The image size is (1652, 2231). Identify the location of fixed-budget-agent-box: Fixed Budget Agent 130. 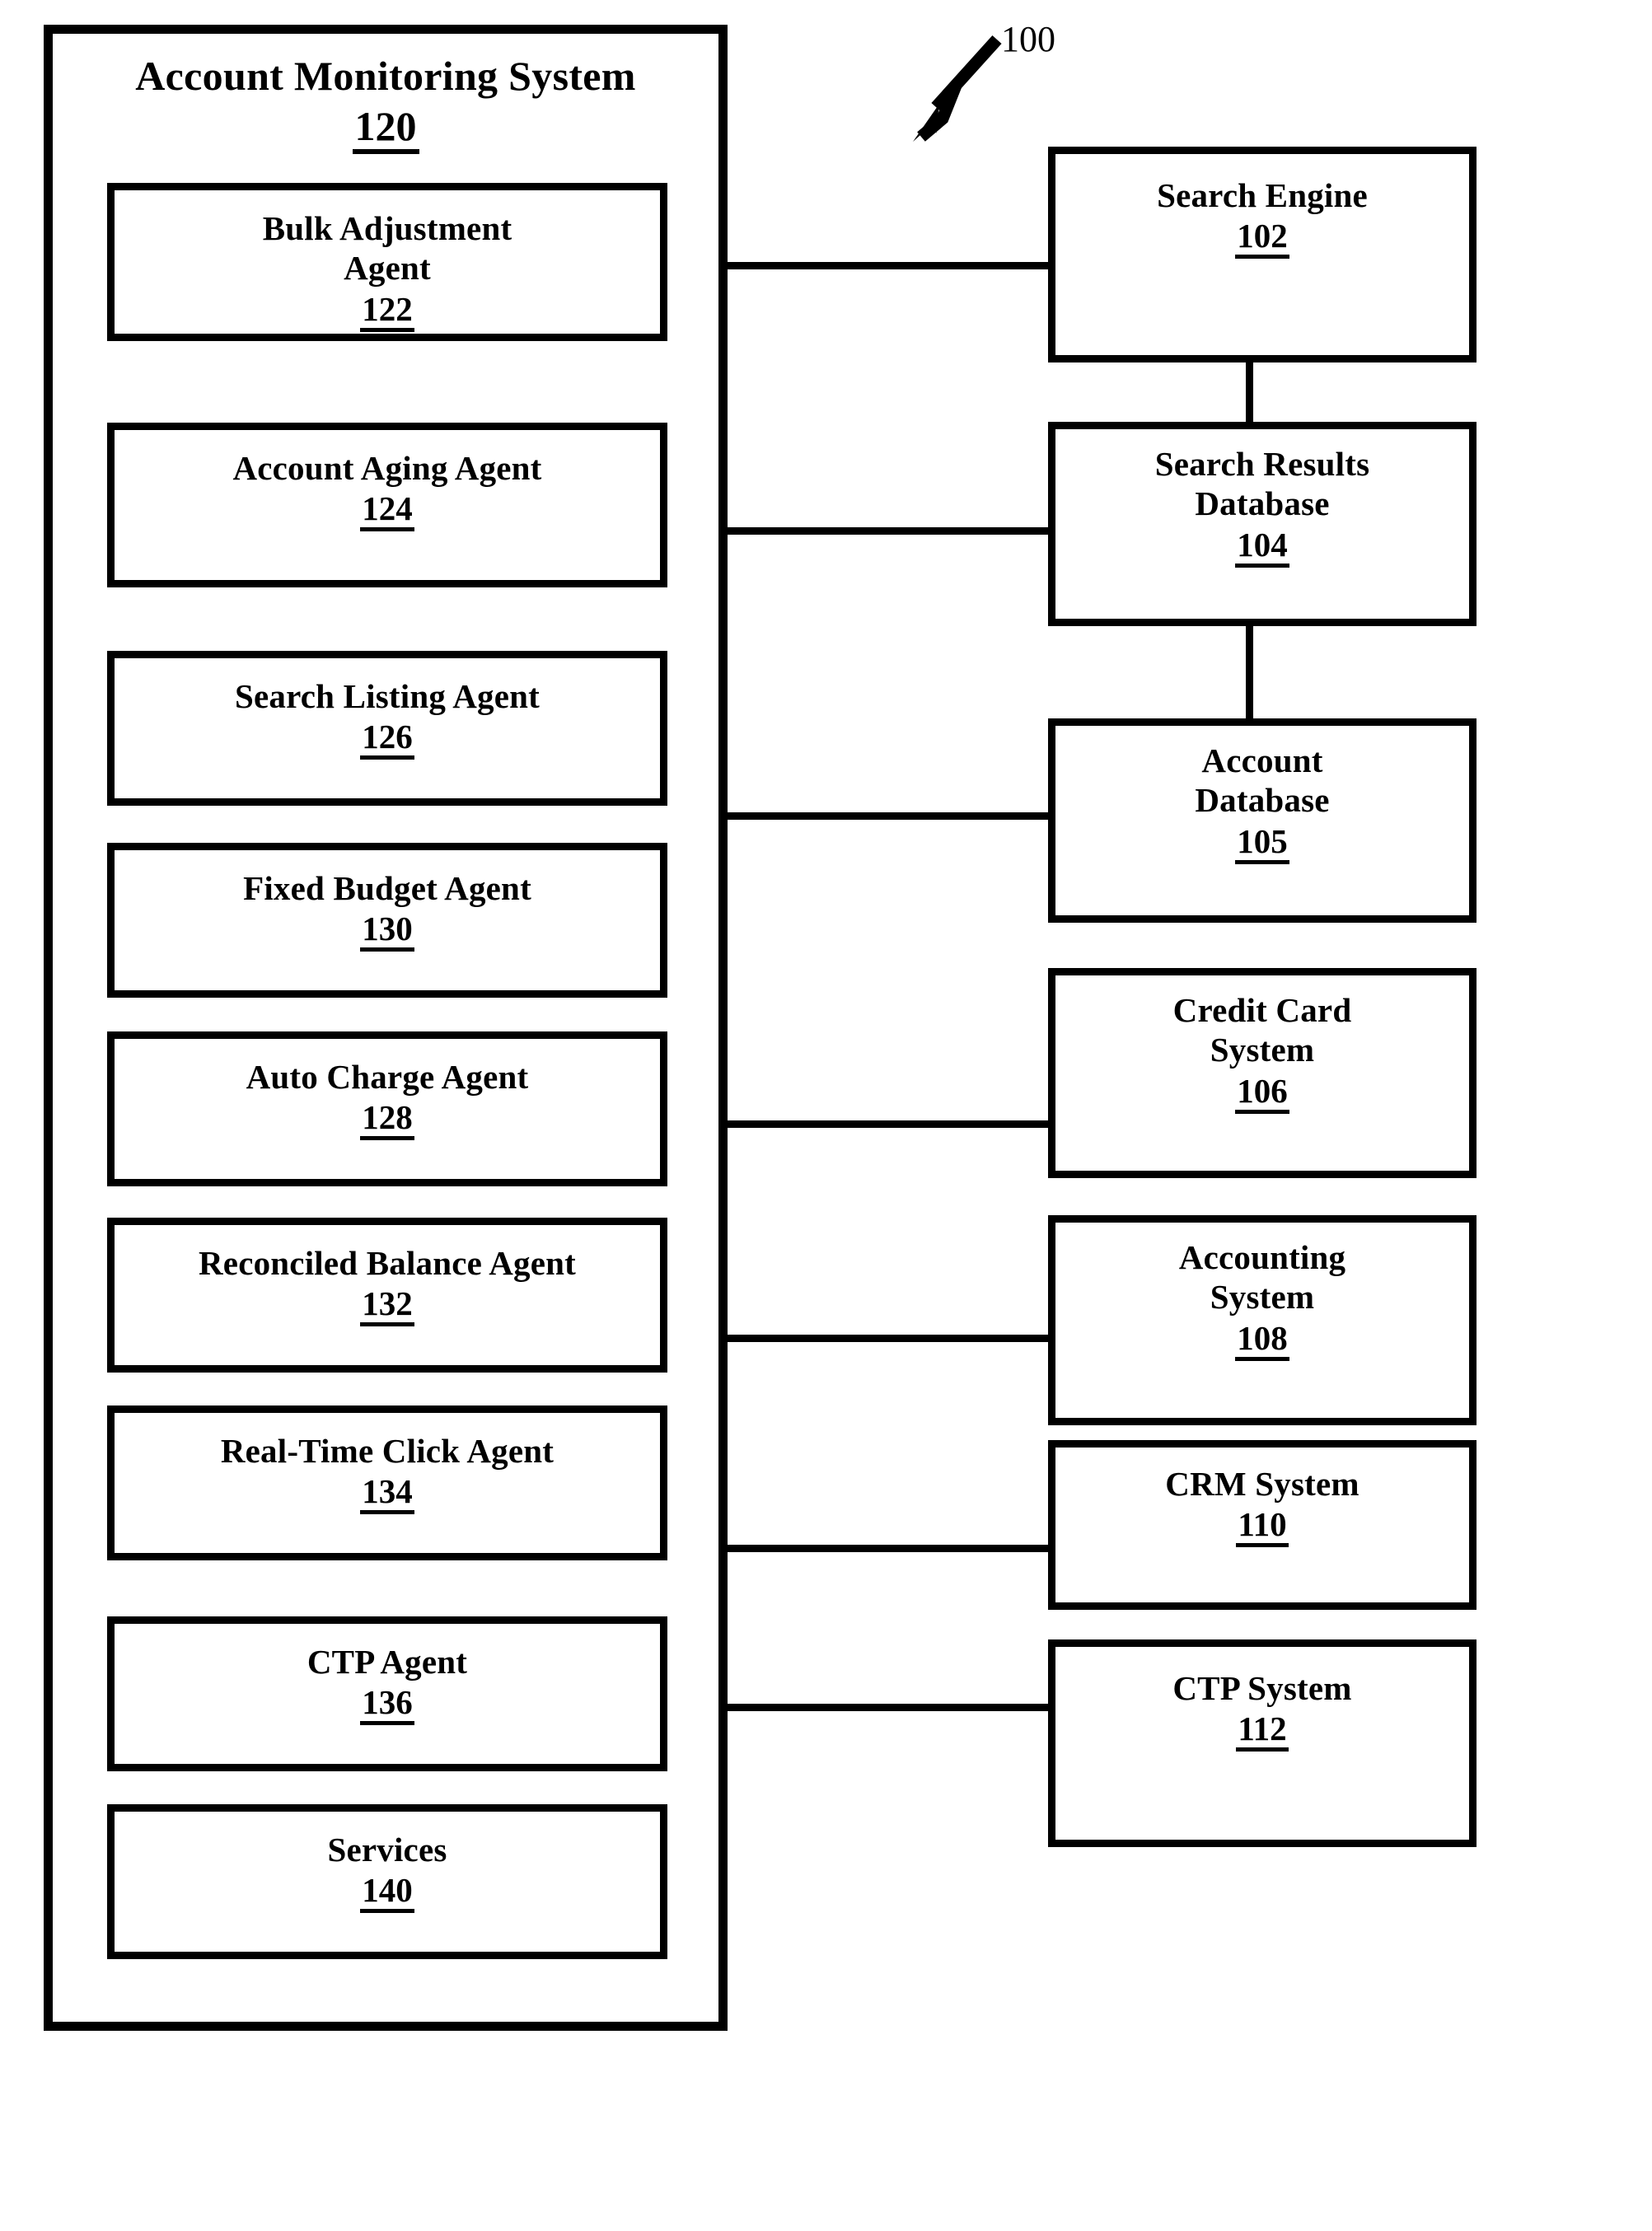
(387, 920).